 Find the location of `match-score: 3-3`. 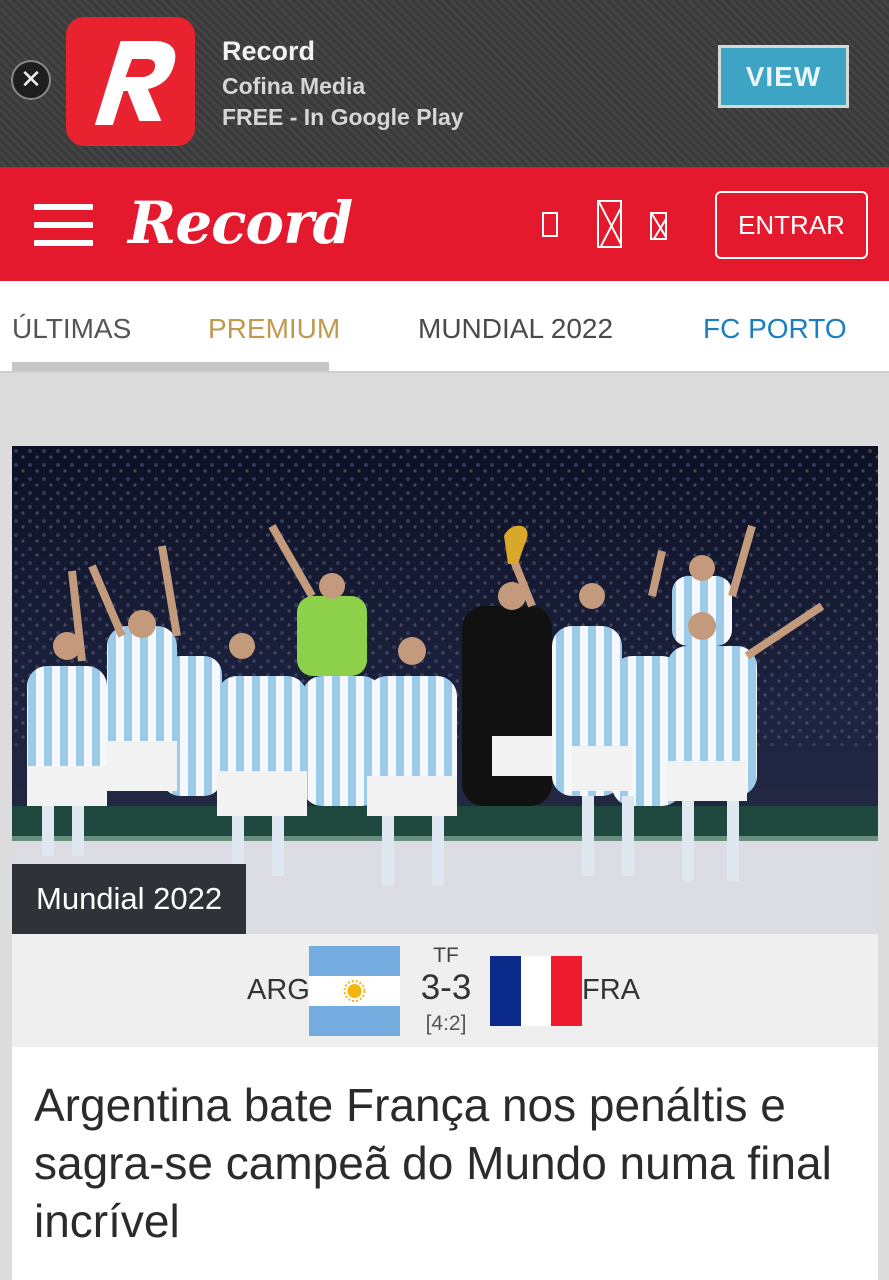

match-score: 3-3 is located at coordinates (446, 987).